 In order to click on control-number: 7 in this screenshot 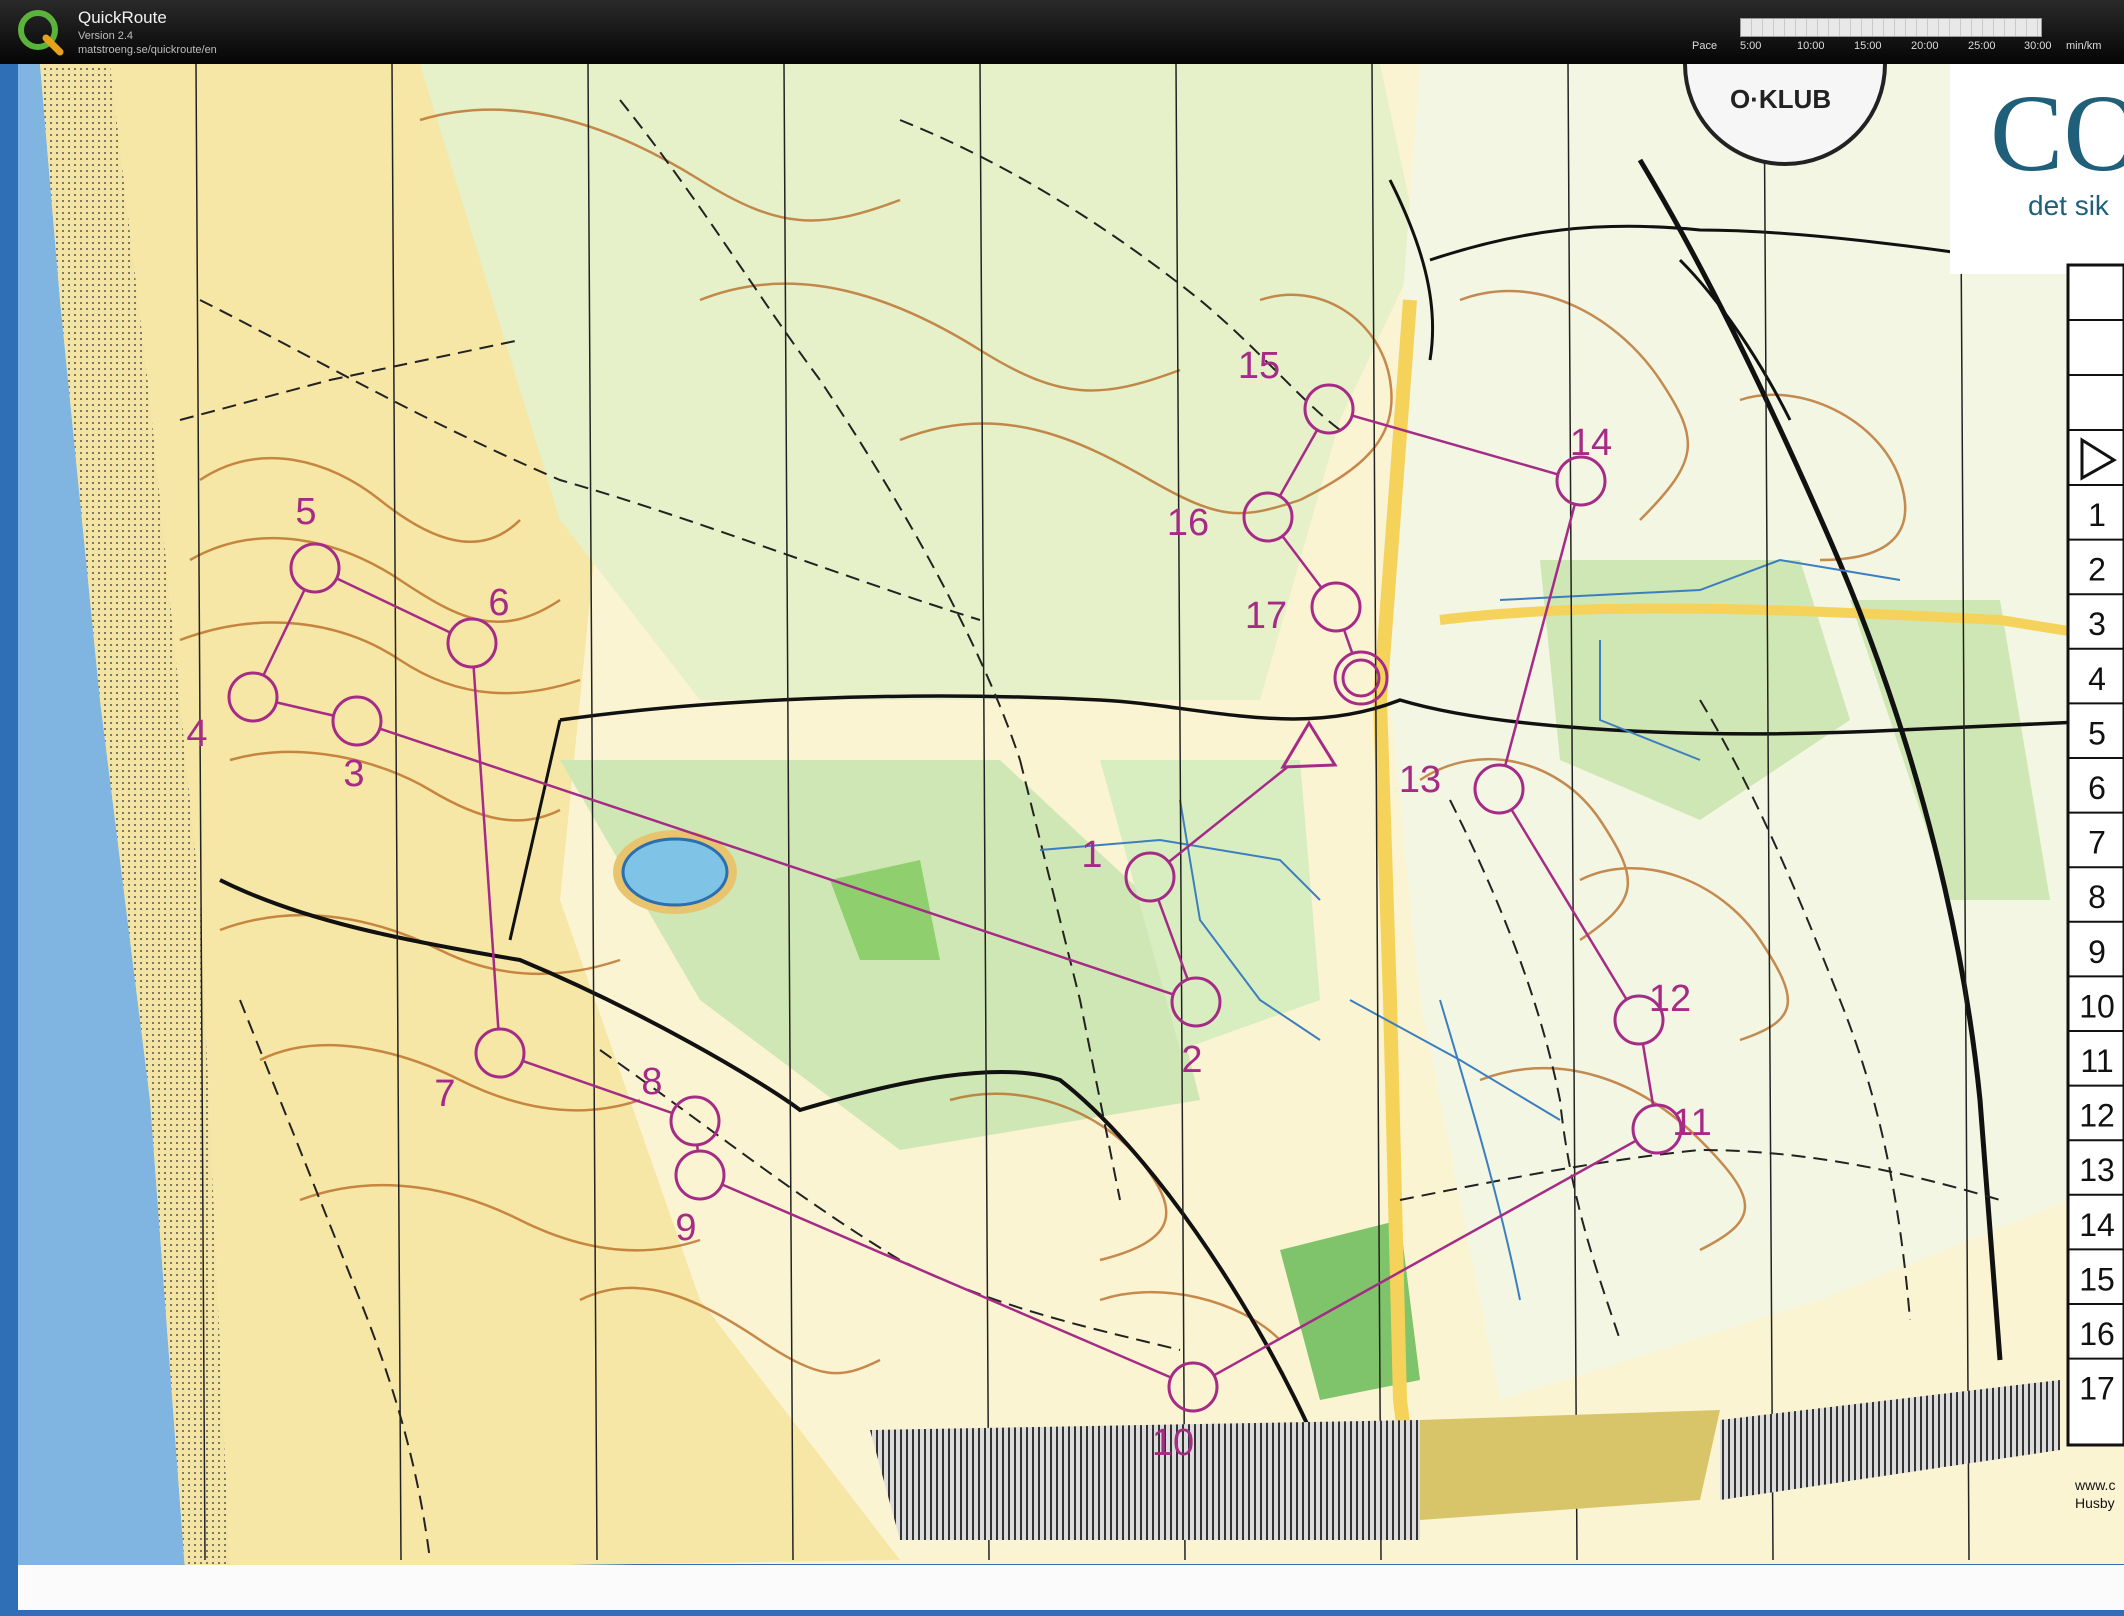, I will do `click(444, 1094)`.